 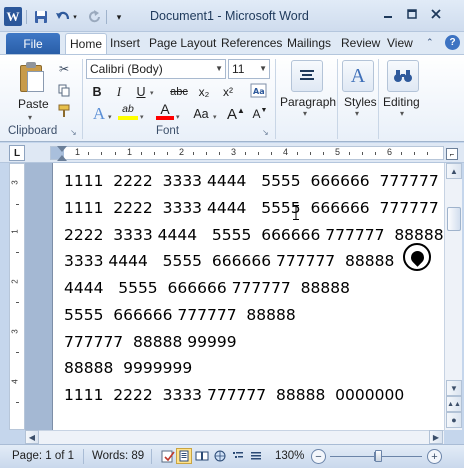 I want to click on tab-home: Home, so click(x=86, y=44).